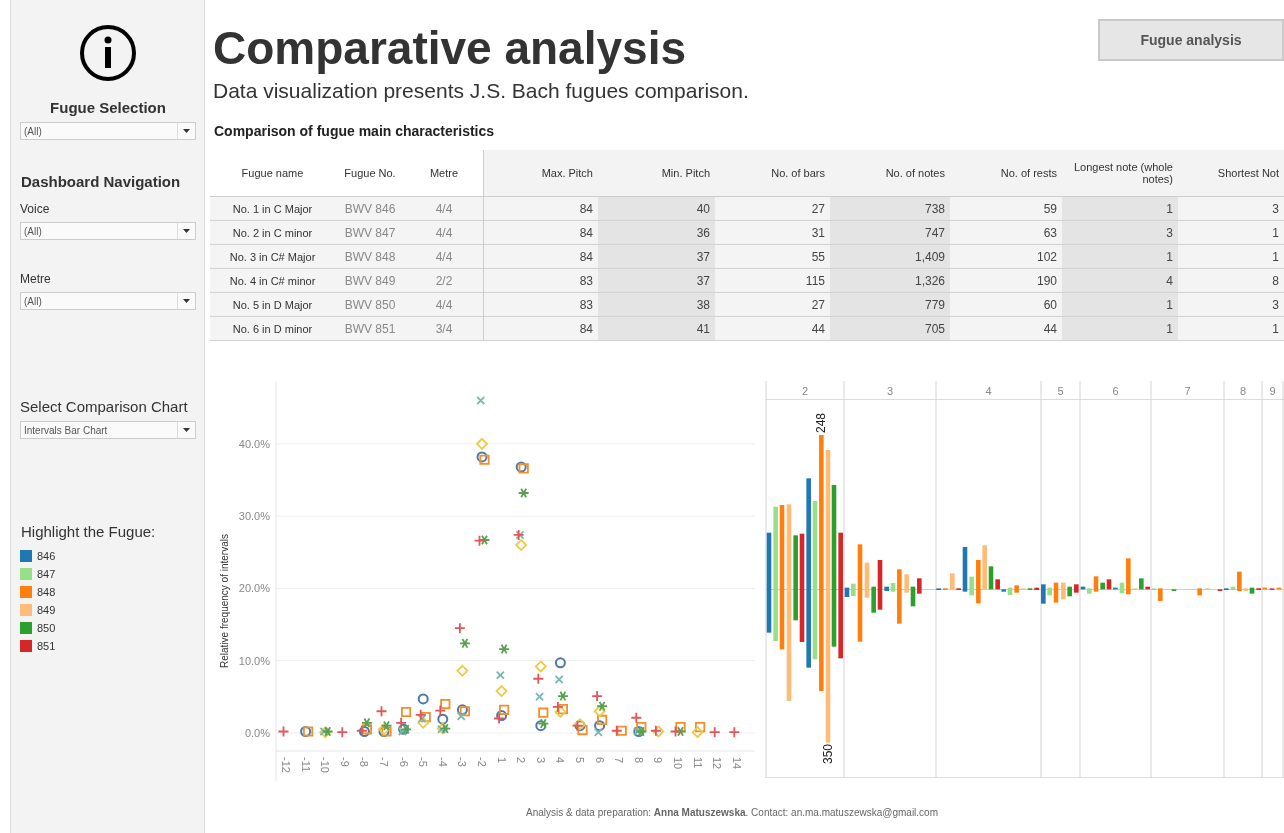 The width and height of the screenshot is (1284, 833). I want to click on fugue-analysis-button: Fugue analysis, so click(1191, 40).